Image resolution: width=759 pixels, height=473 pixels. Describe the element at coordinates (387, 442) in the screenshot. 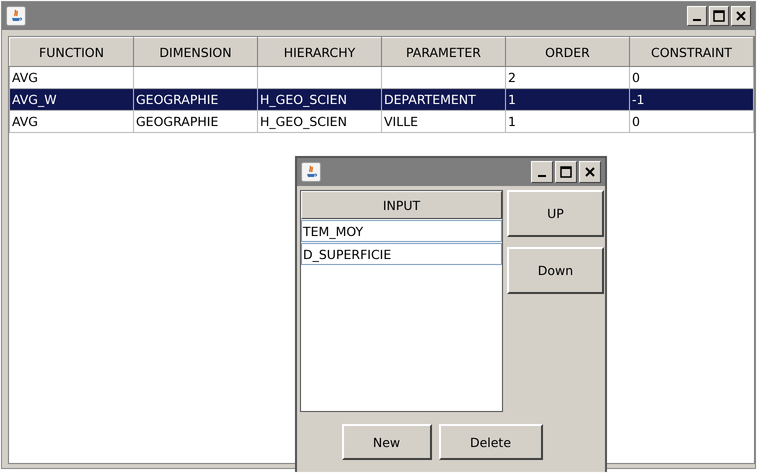

I see `new-button: New` at that location.